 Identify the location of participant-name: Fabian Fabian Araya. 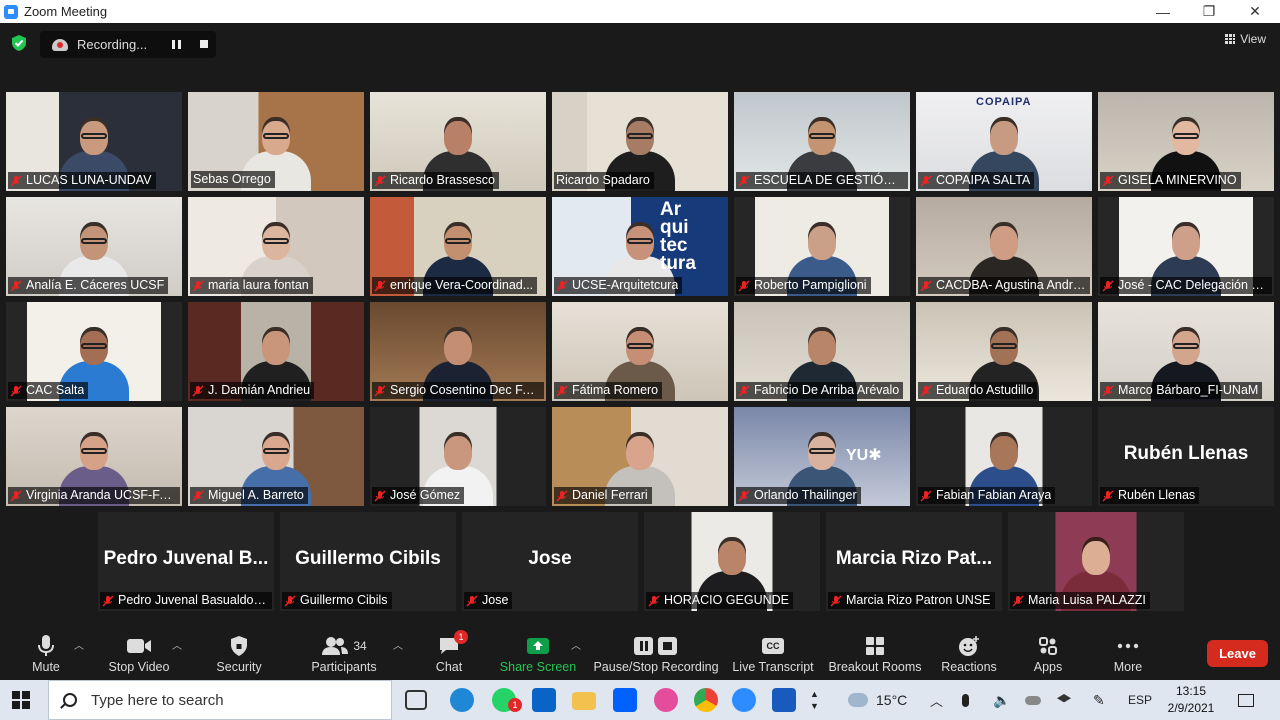
(994, 495).